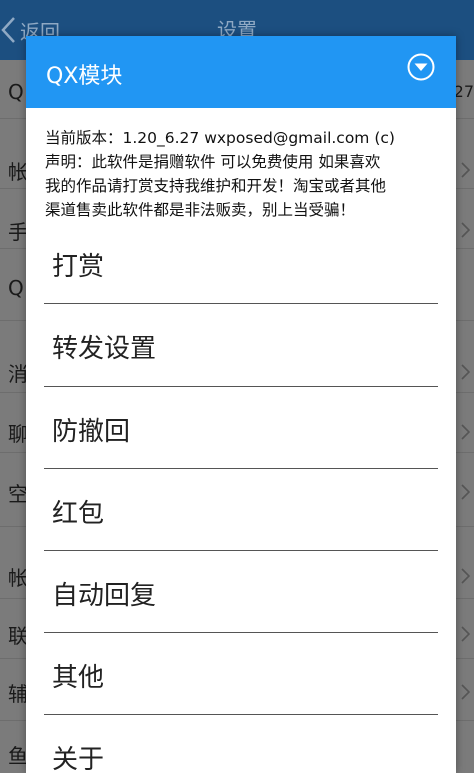  I want to click on menu-item-label: 转发设置, so click(104, 348).